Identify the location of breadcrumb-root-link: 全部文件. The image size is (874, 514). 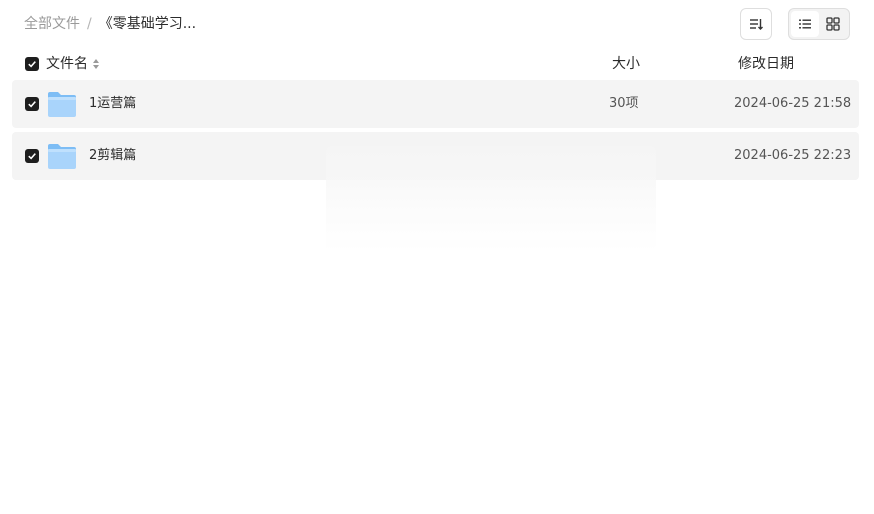
(52, 24).